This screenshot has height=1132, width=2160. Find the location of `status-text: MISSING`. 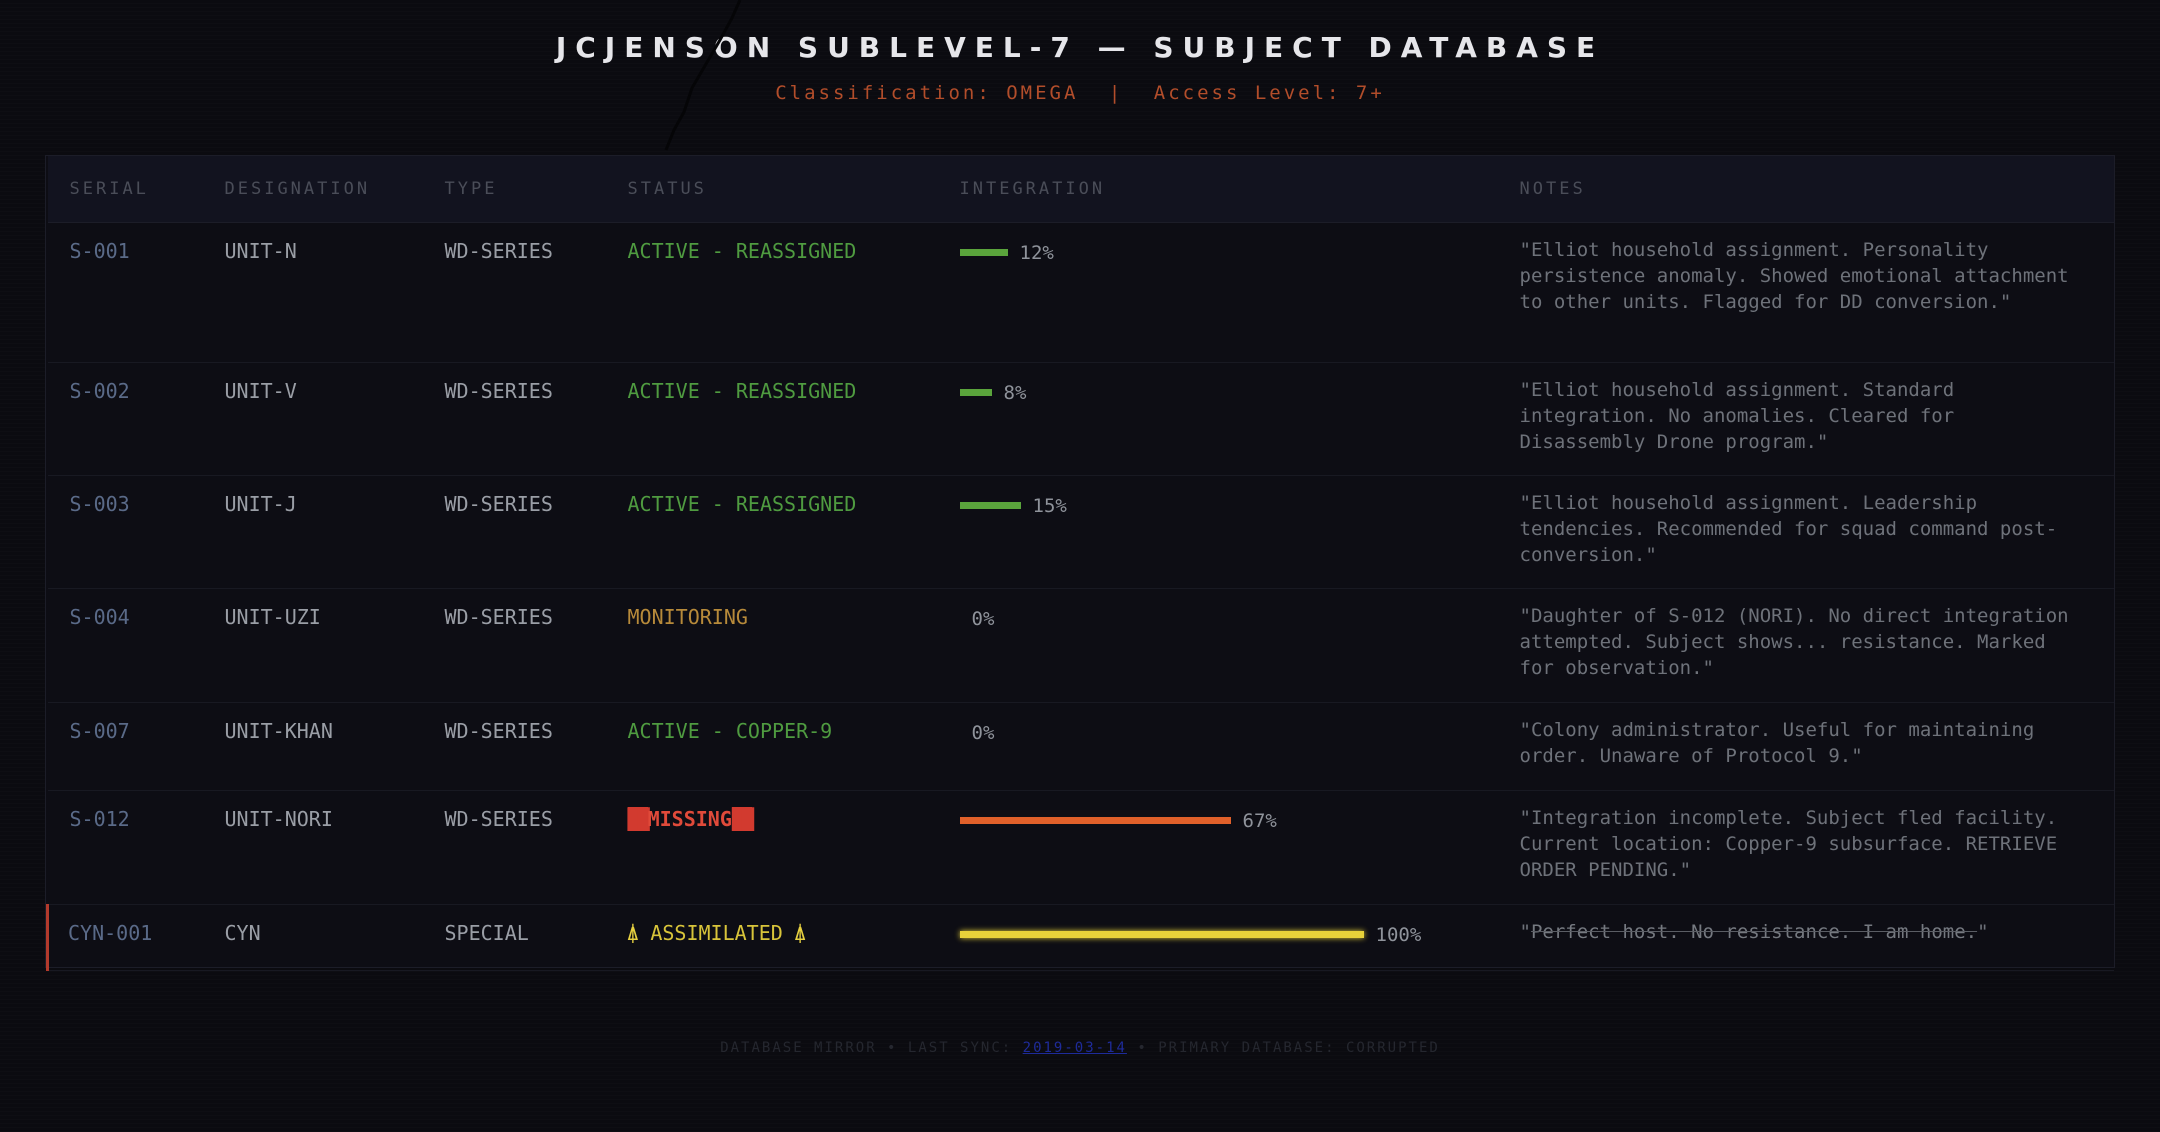

status-text: MISSING is located at coordinates (689, 818).